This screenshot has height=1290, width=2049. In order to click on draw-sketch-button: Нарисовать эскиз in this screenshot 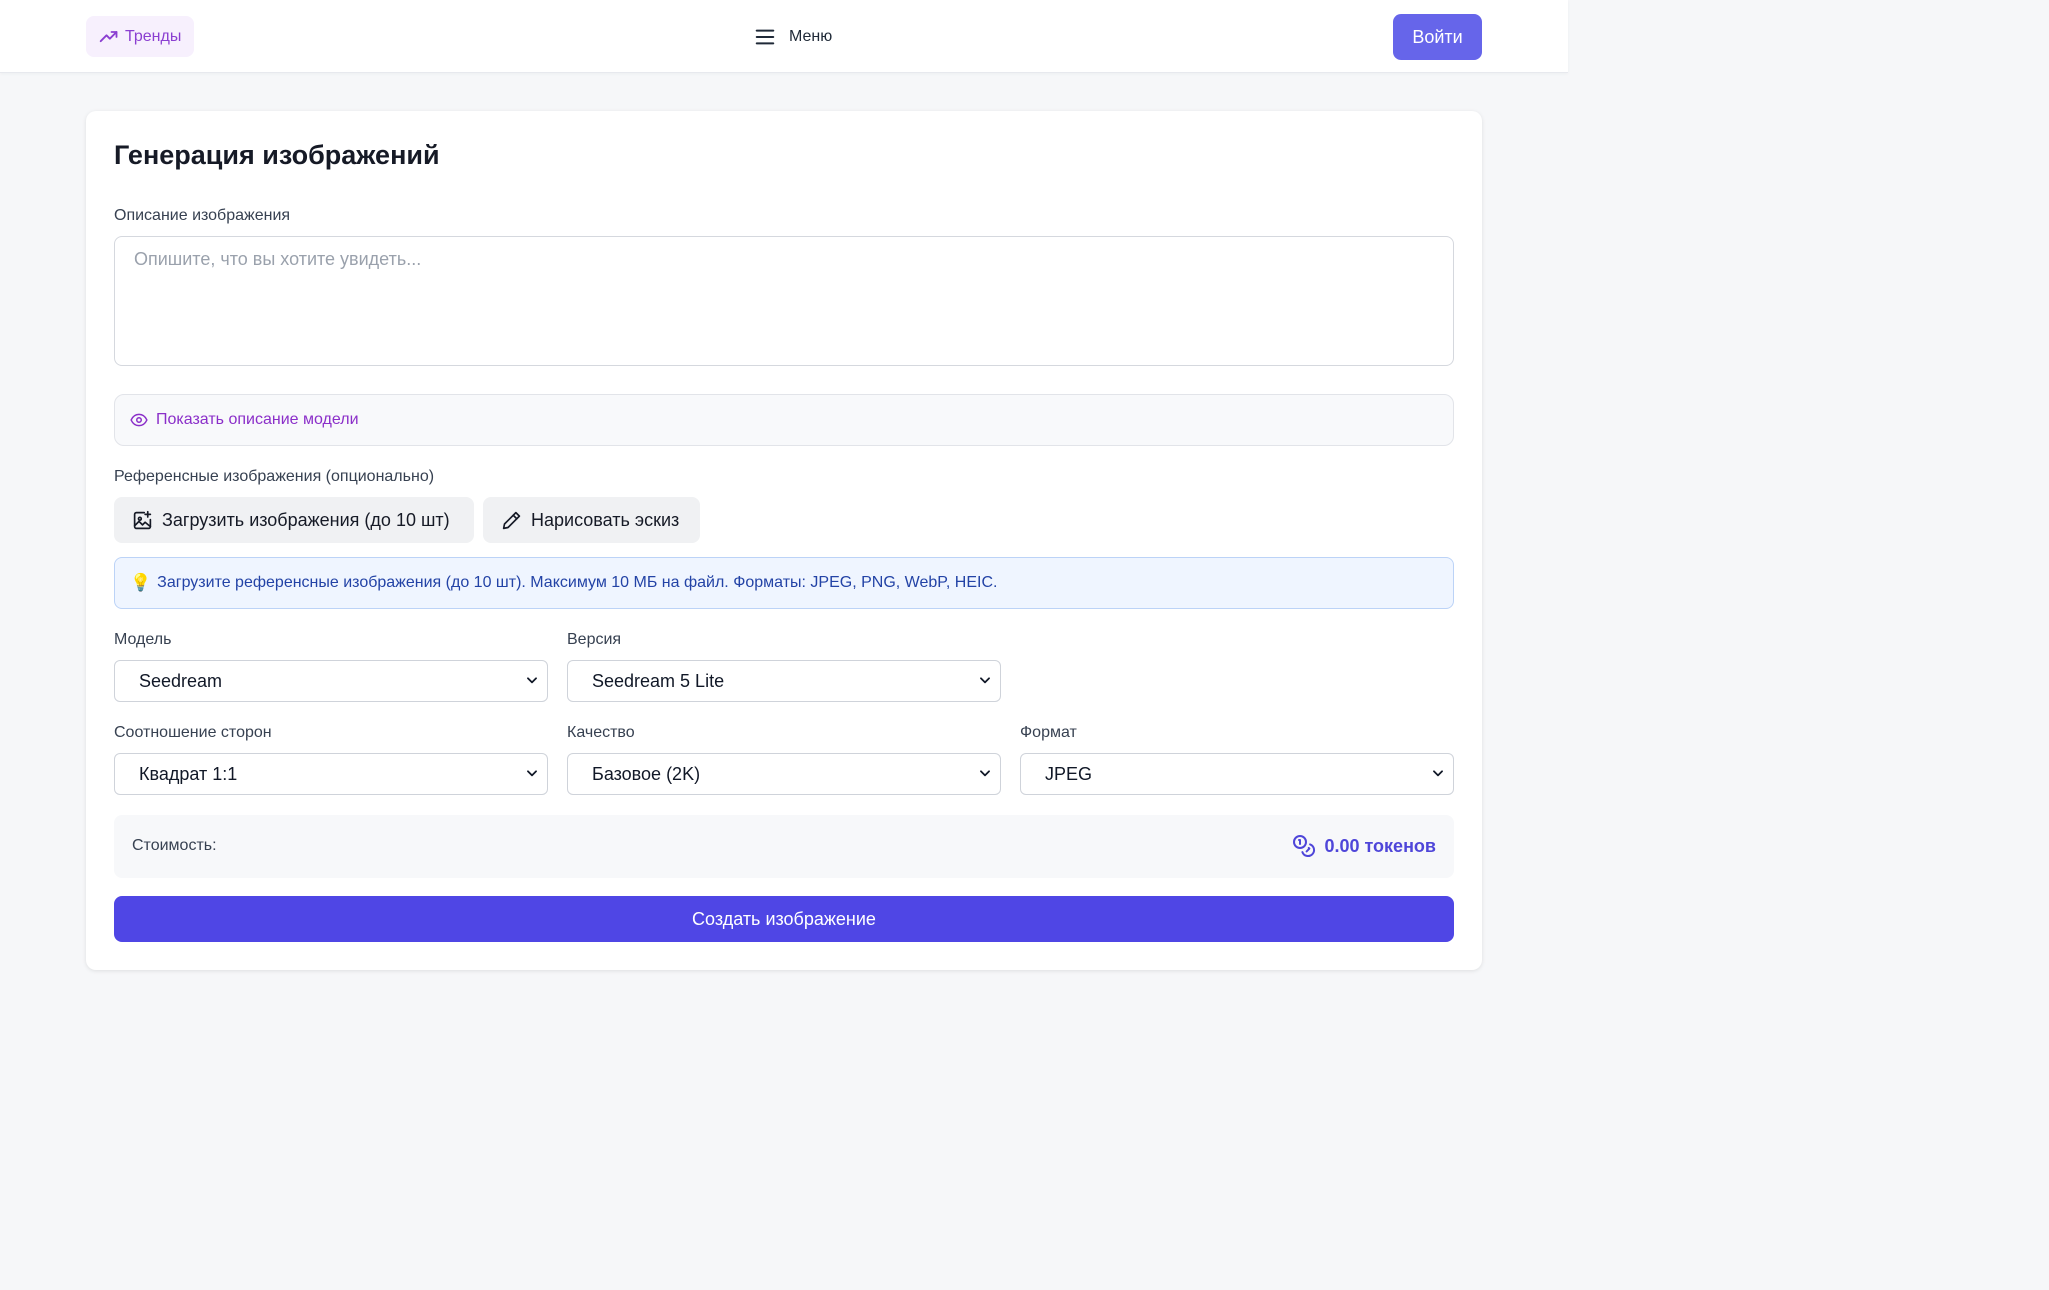, I will do `click(591, 520)`.